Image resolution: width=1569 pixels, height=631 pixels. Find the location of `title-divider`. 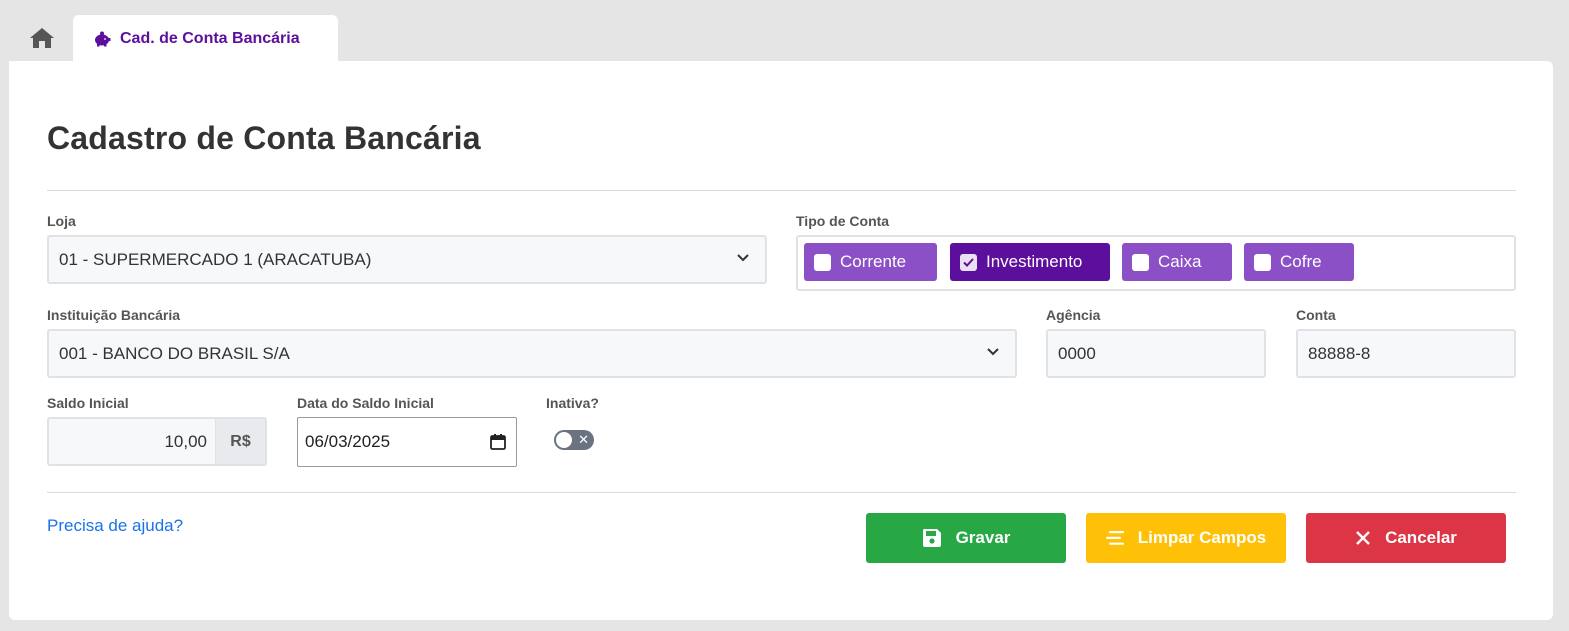

title-divider is located at coordinates (781, 190).